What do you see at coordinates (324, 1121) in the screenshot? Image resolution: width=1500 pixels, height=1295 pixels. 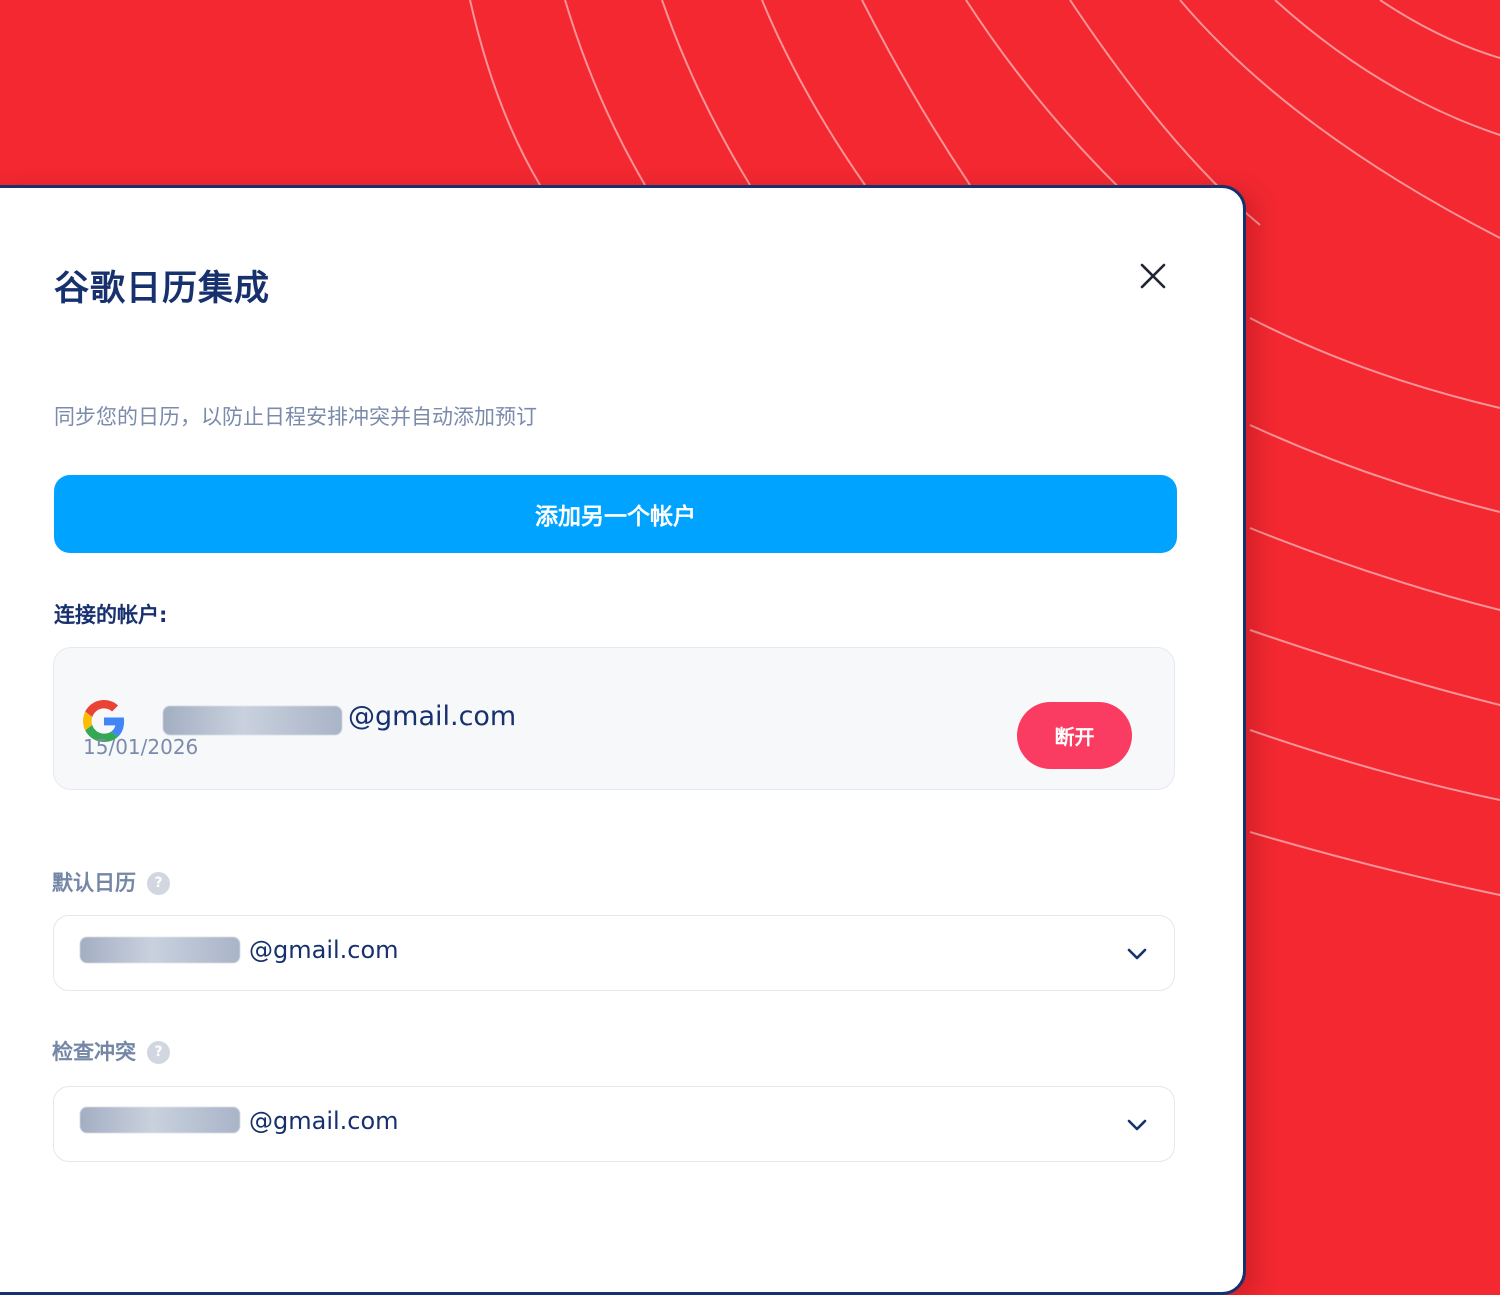 I see `check-conflicts-value: @gmail.com` at bounding box center [324, 1121].